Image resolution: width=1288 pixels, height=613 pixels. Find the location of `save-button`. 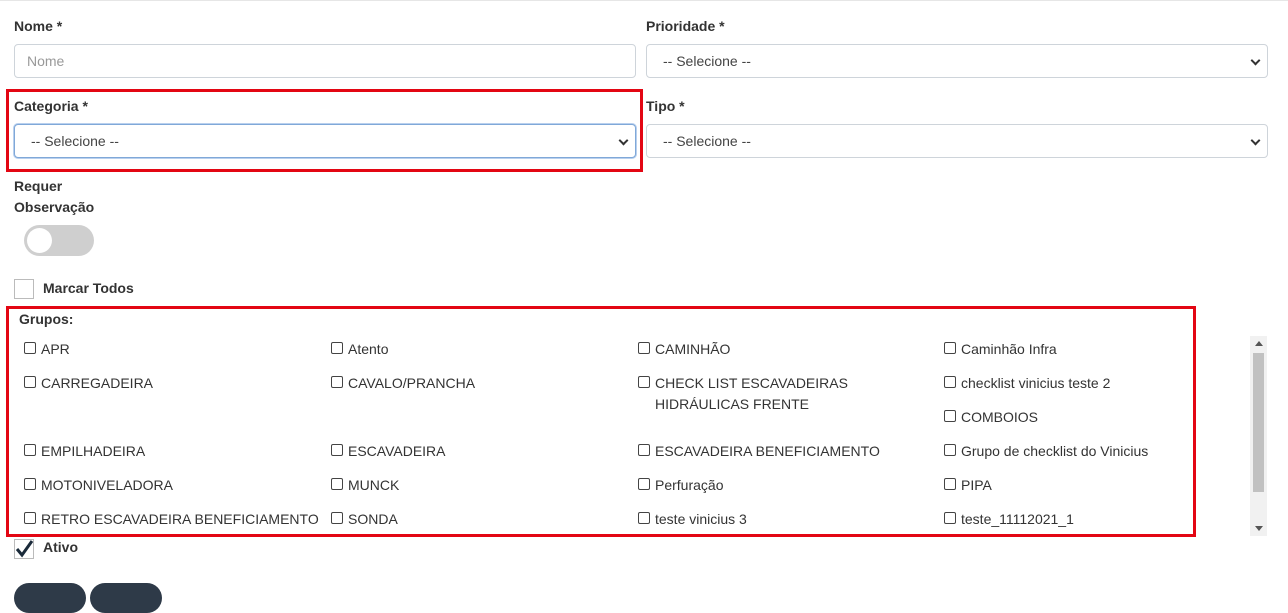

save-button is located at coordinates (50, 598).